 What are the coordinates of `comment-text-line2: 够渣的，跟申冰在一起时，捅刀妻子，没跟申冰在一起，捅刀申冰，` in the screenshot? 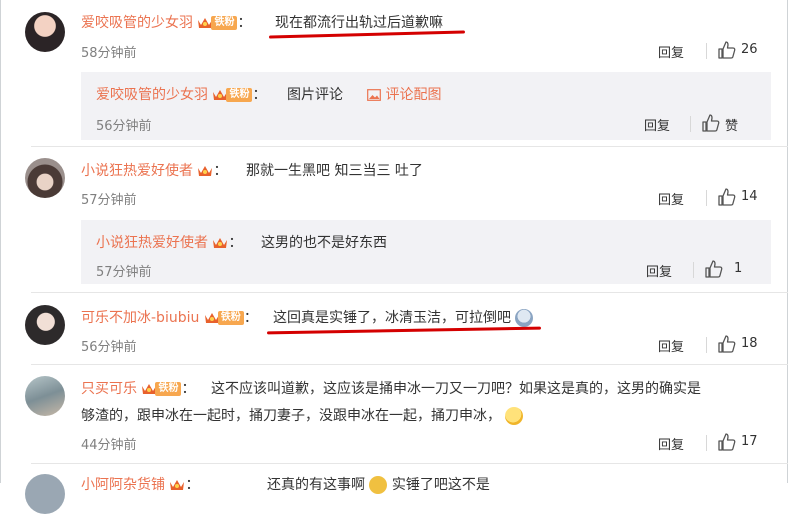 It's located at (302, 415).